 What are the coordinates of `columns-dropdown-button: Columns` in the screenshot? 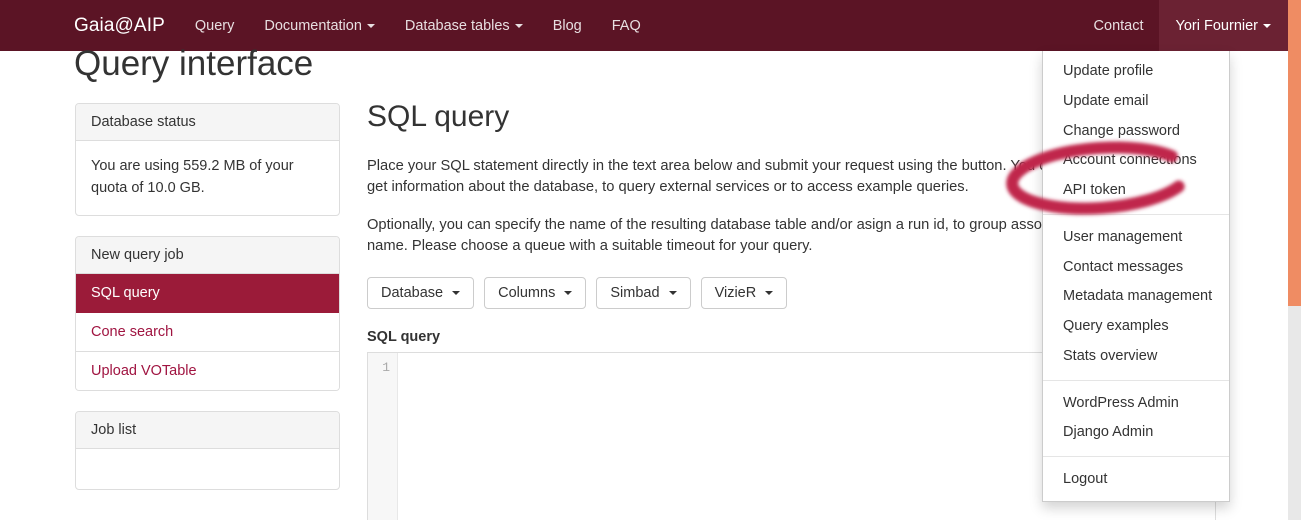 It's located at (535, 293).